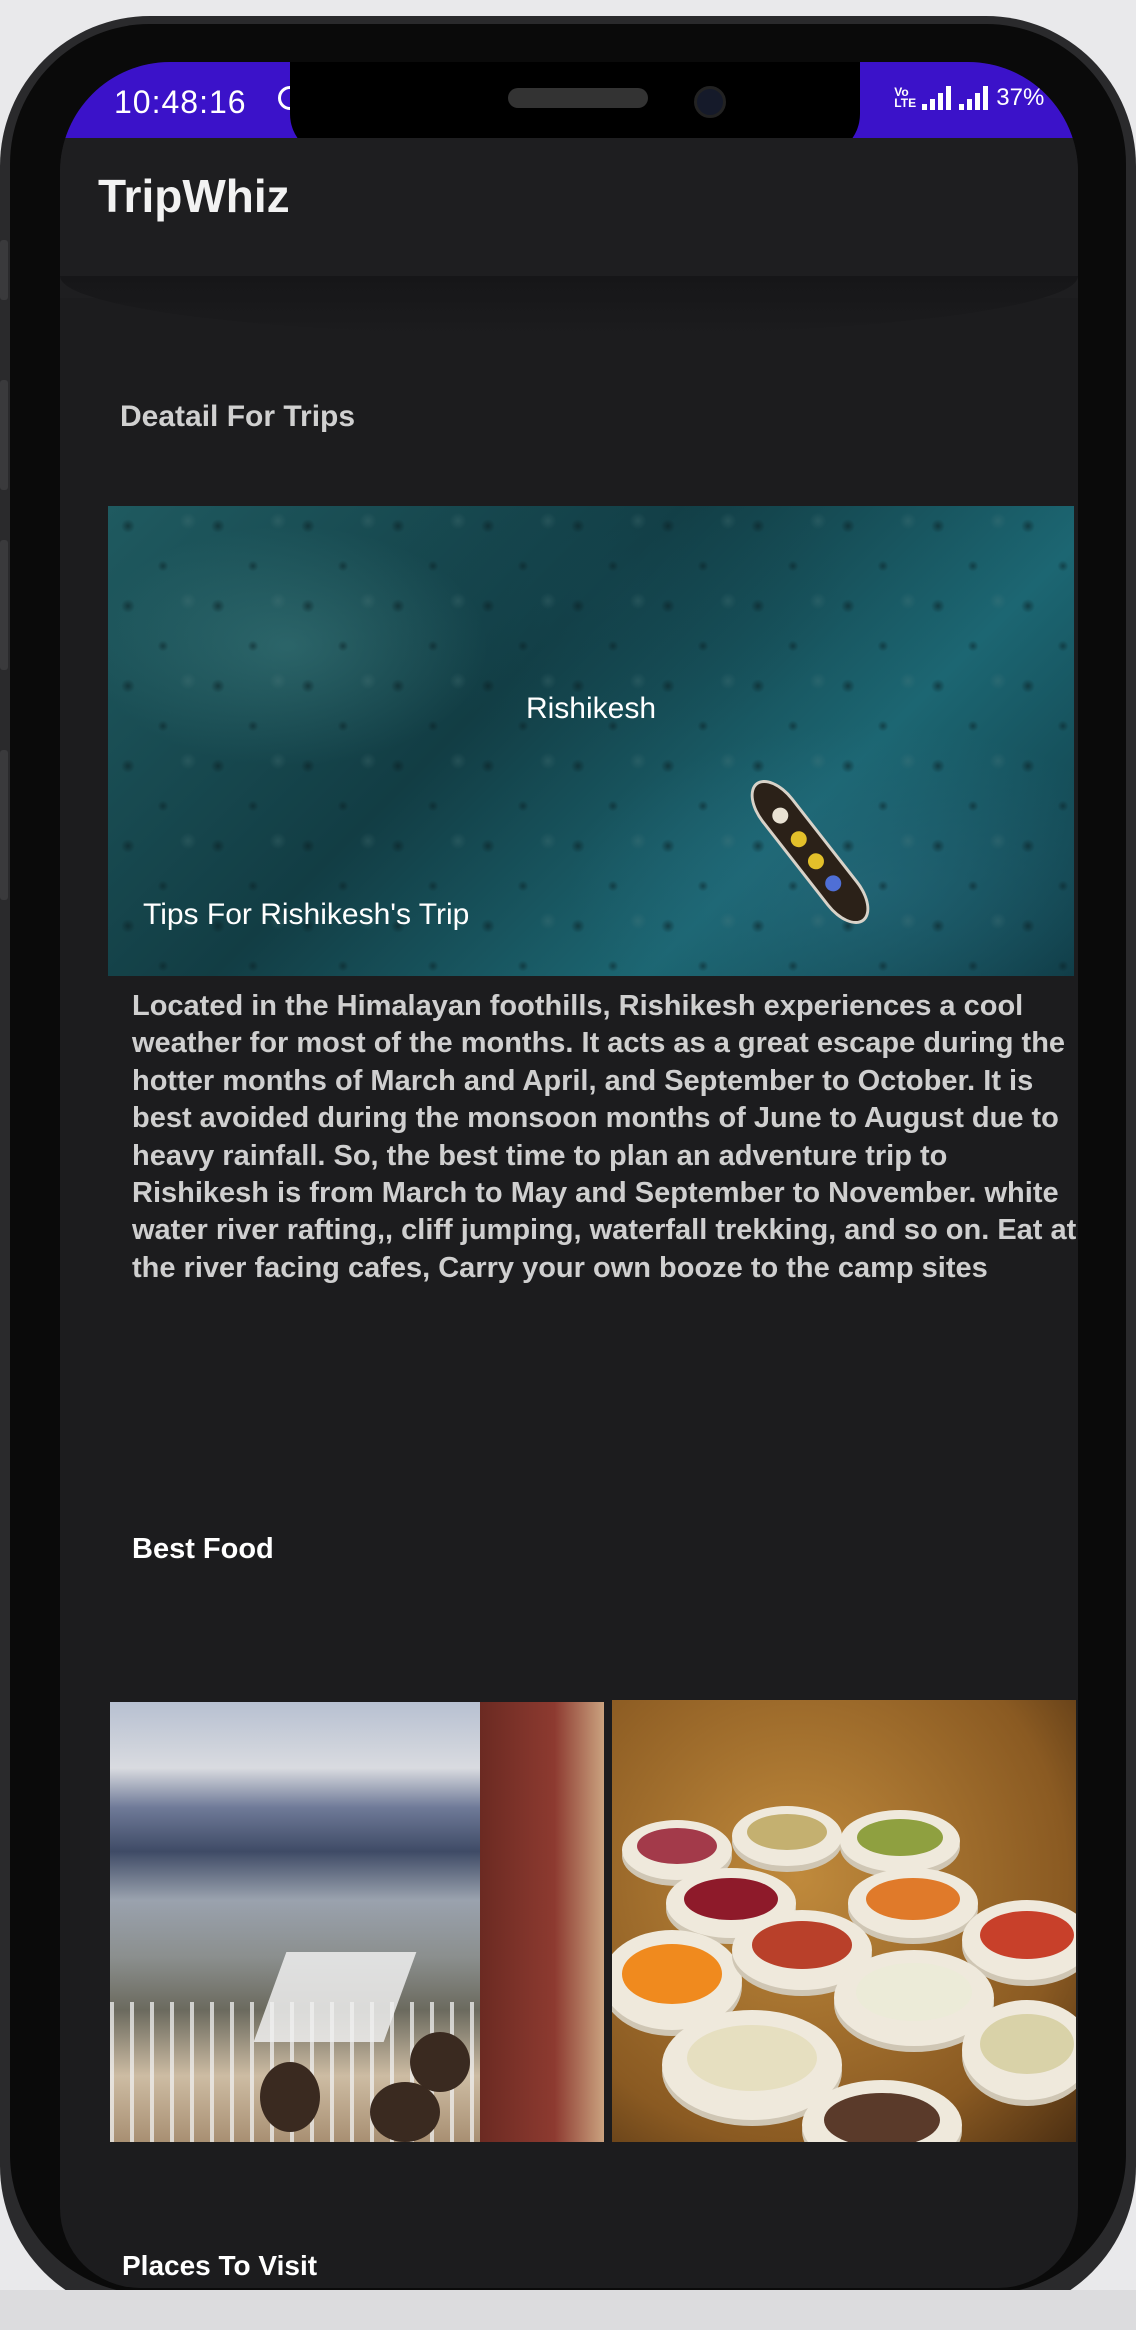 The height and width of the screenshot is (2330, 1136). What do you see at coordinates (180, 102) in the screenshot?
I see `status-time: 10:48:16` at bounding box center [180, 102].